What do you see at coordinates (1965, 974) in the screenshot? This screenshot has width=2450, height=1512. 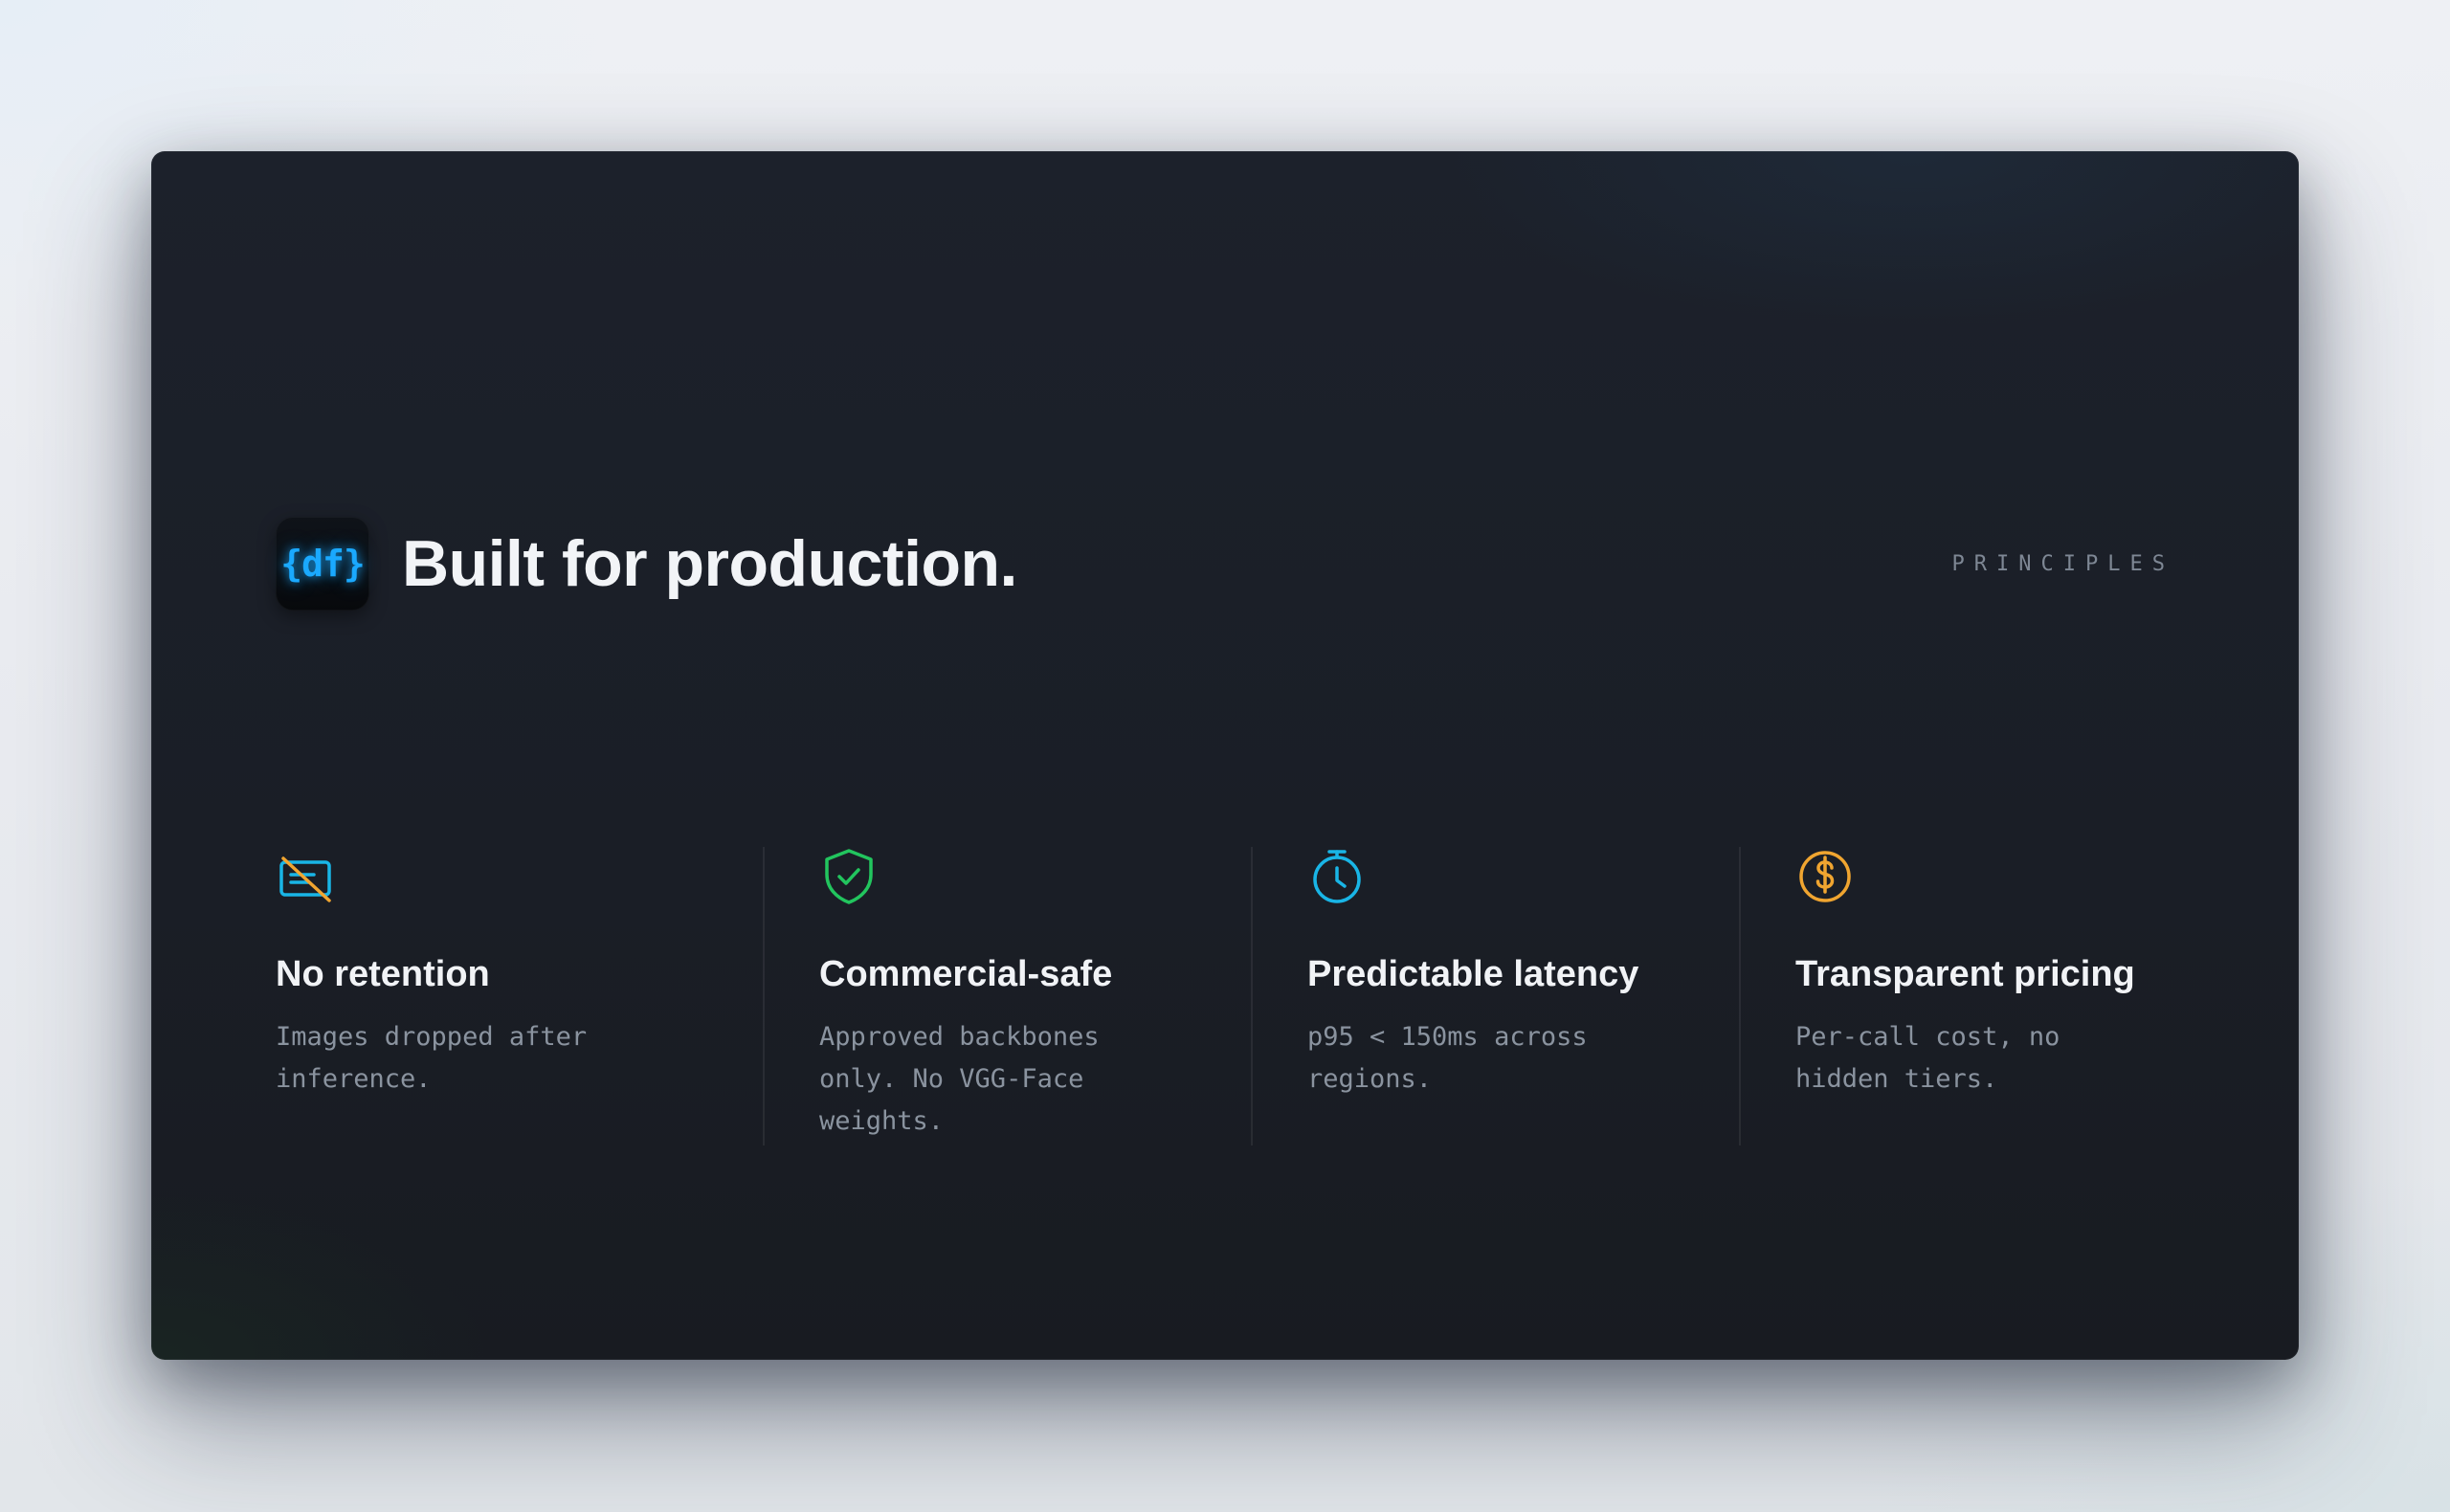 I see `feature-title: Transparent pricing` at bounding box center [1965, 974].